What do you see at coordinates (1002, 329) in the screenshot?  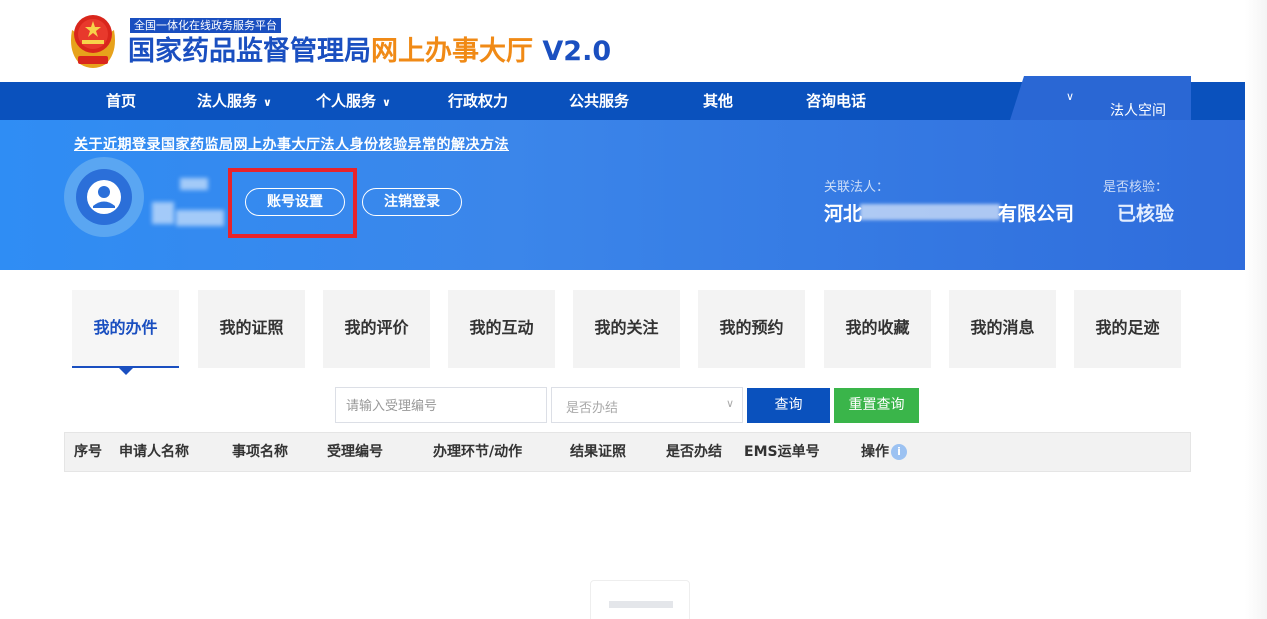 I see `tab-my-messages: 我的消息` at bounding box center [1002, 329].